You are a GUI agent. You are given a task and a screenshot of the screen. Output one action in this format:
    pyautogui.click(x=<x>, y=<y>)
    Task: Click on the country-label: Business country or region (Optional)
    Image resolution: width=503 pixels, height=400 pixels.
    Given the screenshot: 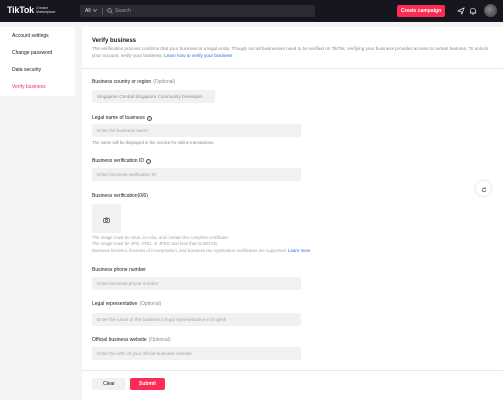 What is the action you would take?
    pyautogui.click(x=134, y=82)
    